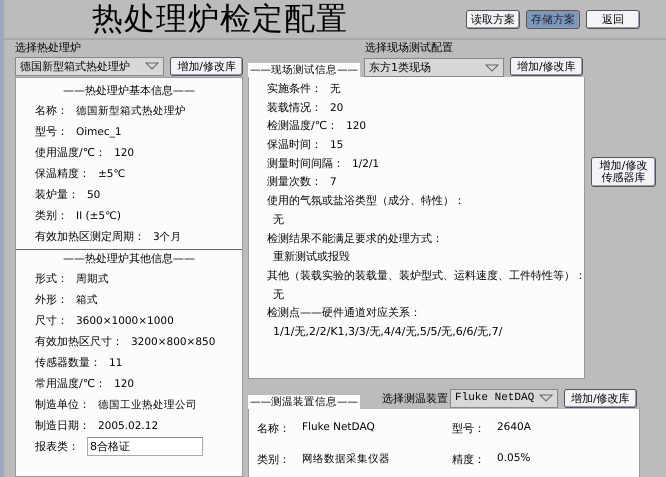 This screenshot has width=666, height=477. Describe the element at coordinates (493, 19) in the screenshot. I see `toolbar-button: 读取方案` at that location.